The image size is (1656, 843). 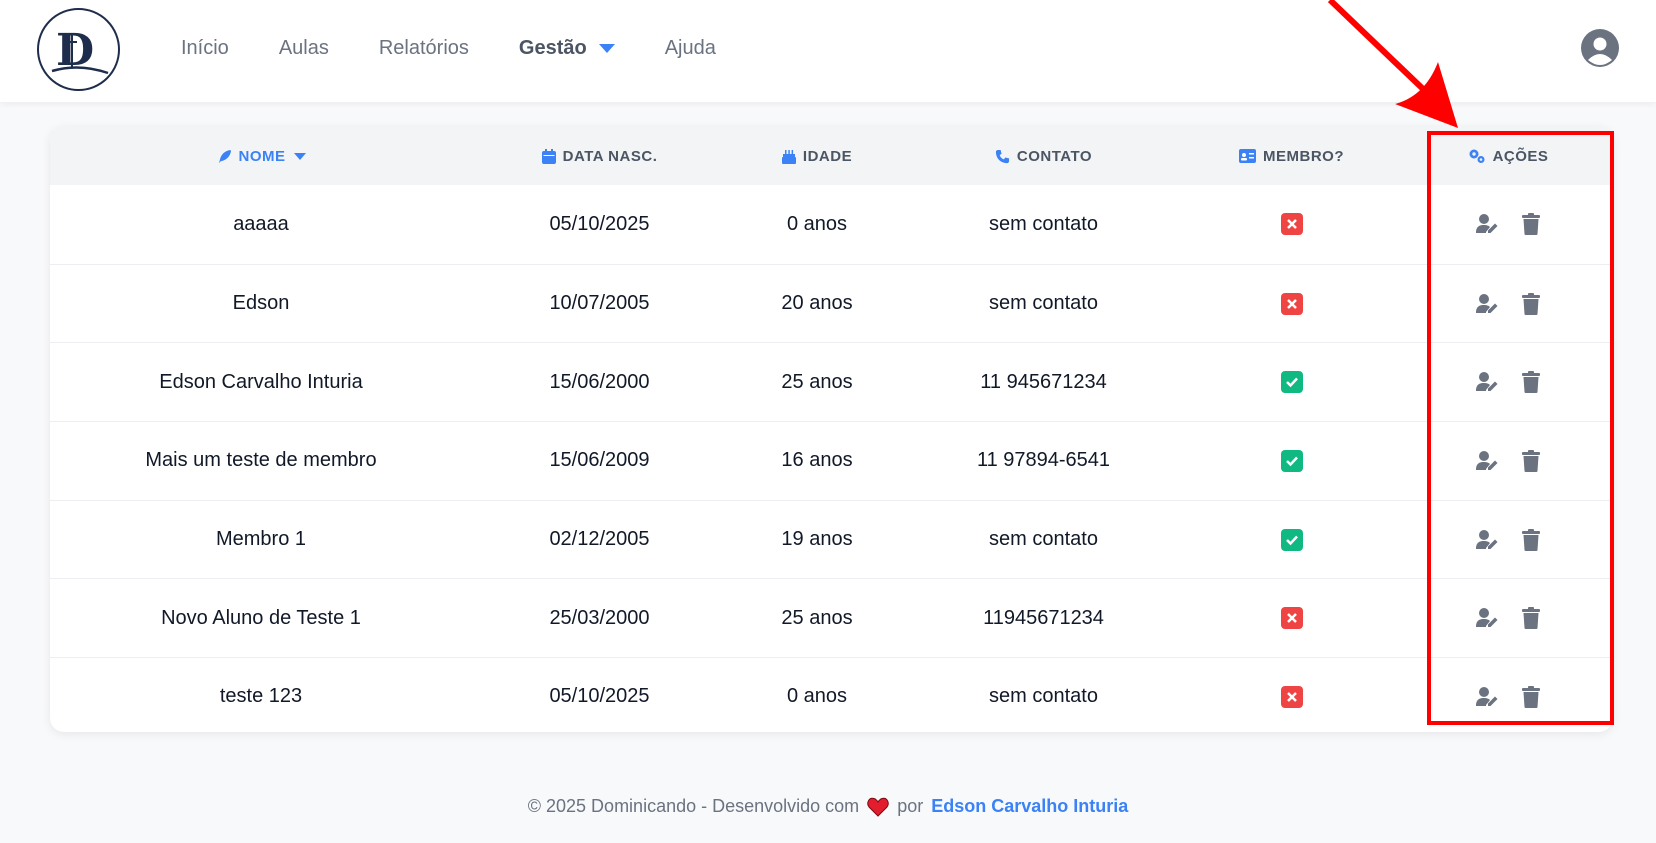 I want to click on nav-relatorios-label: Relatórios, so click(x=423, y=47).